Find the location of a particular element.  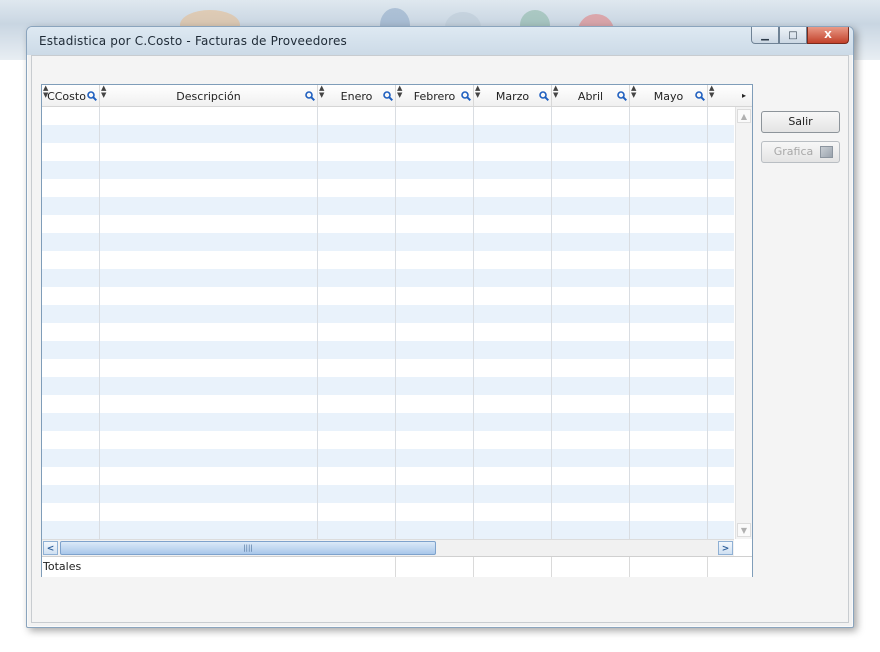

column-header-descripcion: ▲ ▼ Descripción is located at coordinates (209, 95).